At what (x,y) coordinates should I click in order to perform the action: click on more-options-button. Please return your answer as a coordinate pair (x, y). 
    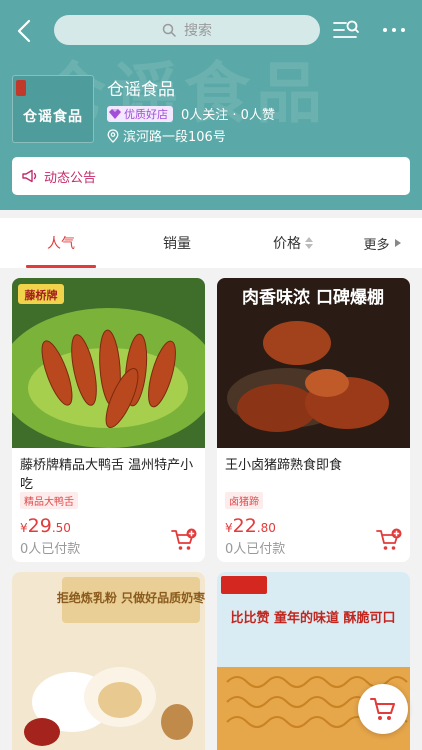
    Looking at the image, I should click on (394, 30).